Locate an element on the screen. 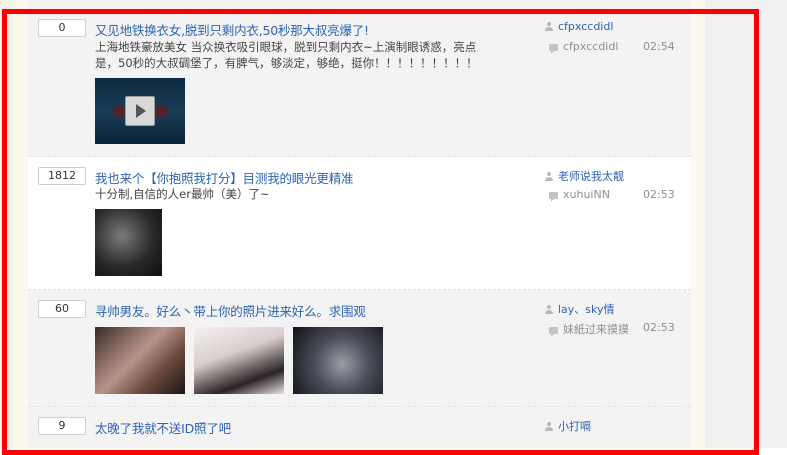 This screenshot has height=455, width=787. video-thumbnail is located at coordinates (140, 111).